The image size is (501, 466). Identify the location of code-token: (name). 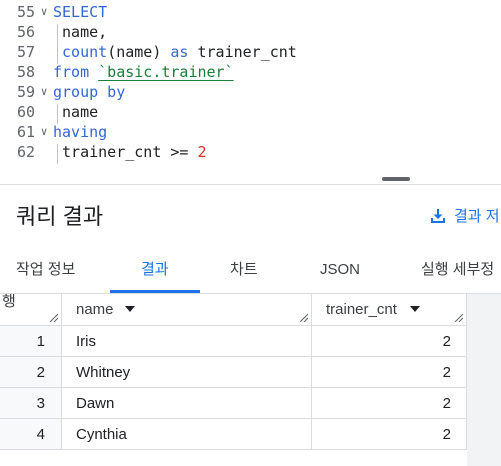
(139, 52).